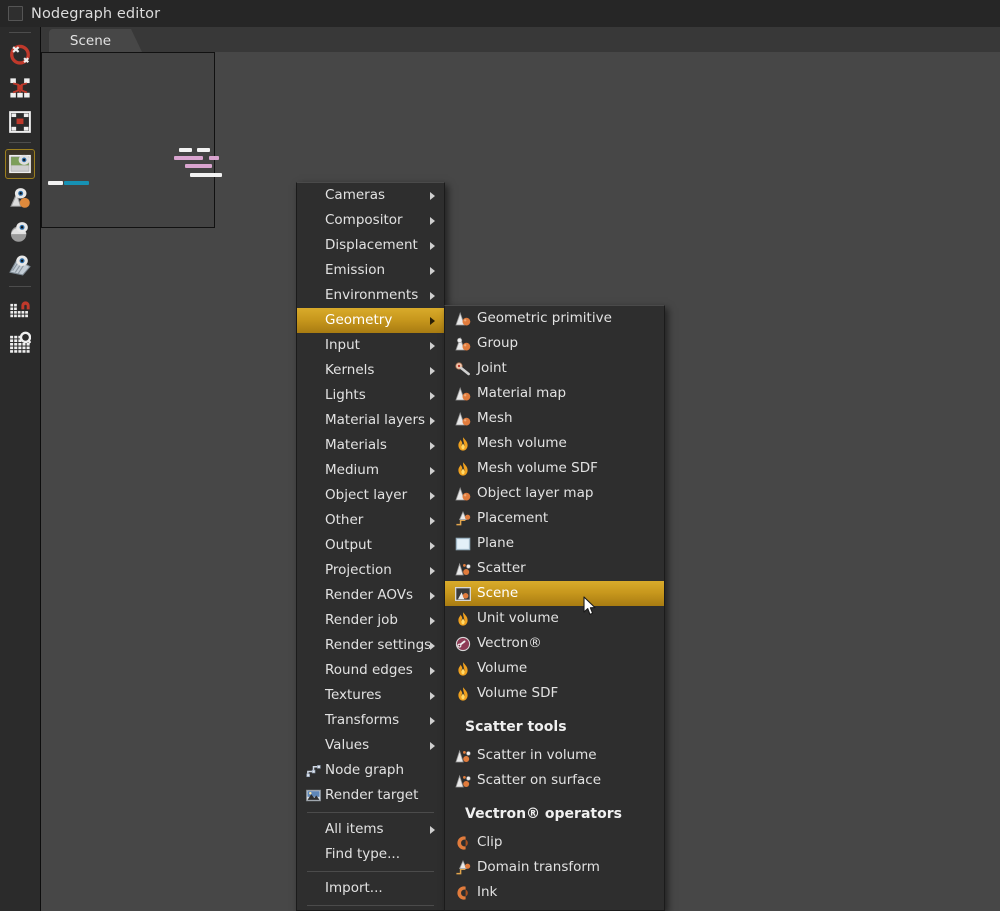  I want to click on submenu-group-header: Scatter tools, so click(516, 727).